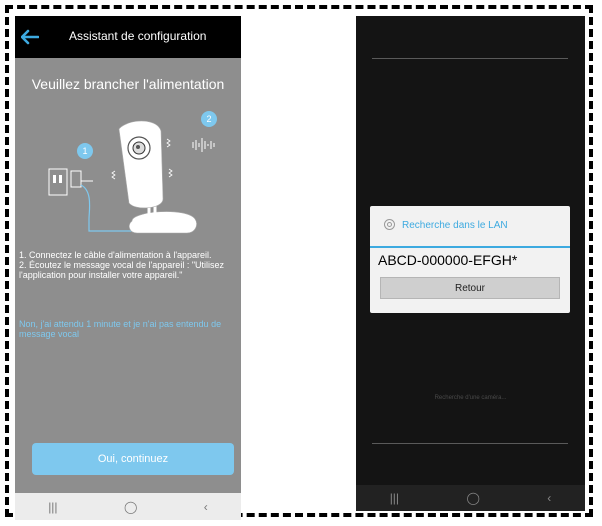 The image size is (602, 526). I want to click on step-2-badge: 2, so click(209, 119).